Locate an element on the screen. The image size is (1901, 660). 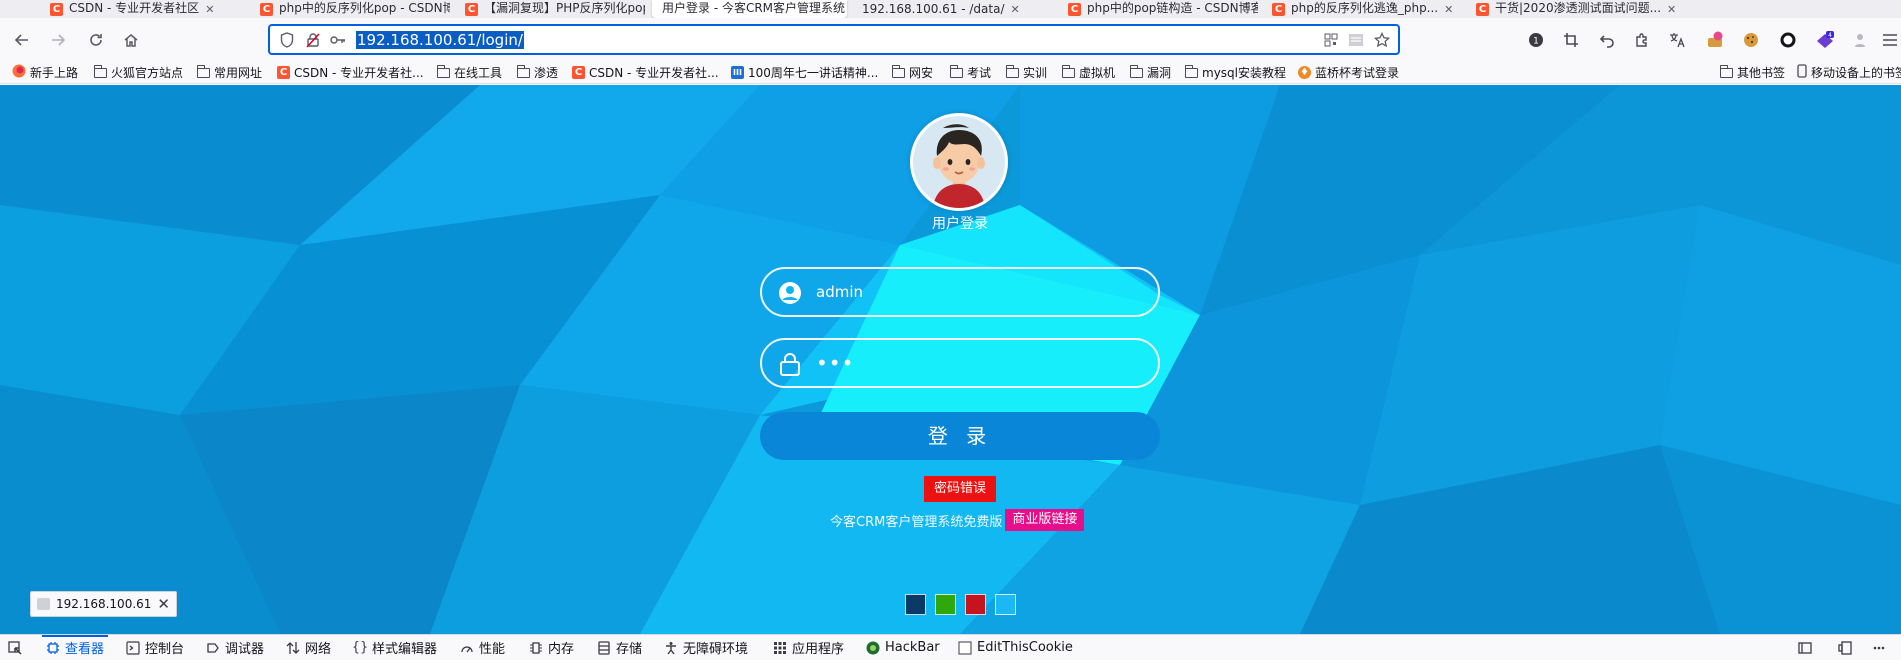
bookmark-online-tools: 在线工具 is located at coordinates (469, 72).